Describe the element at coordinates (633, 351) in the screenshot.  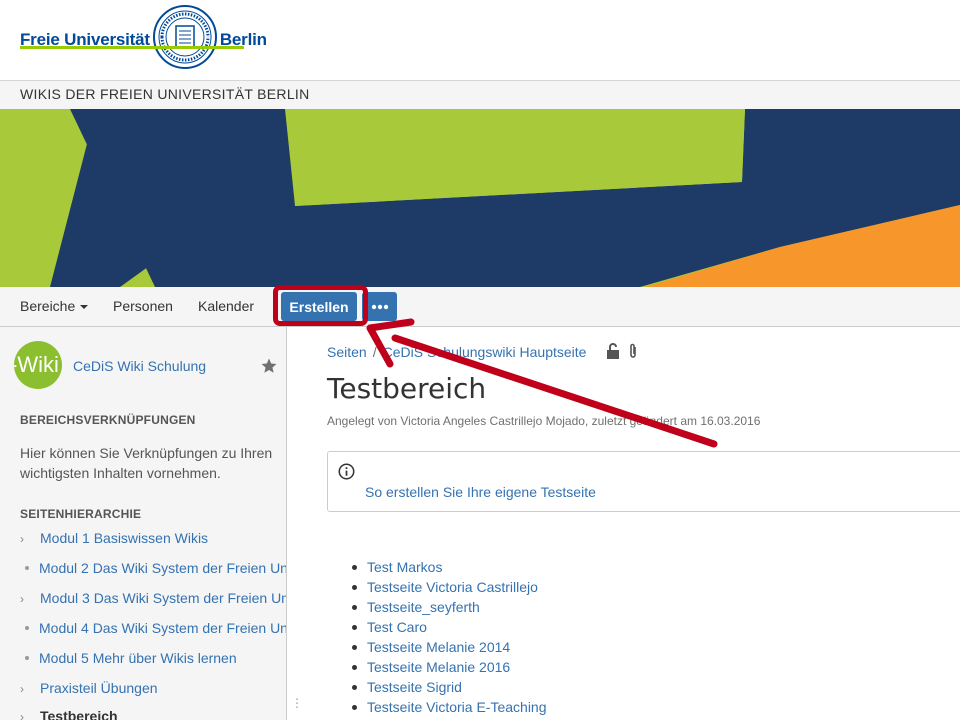
I see `attachment-icon` at that location.